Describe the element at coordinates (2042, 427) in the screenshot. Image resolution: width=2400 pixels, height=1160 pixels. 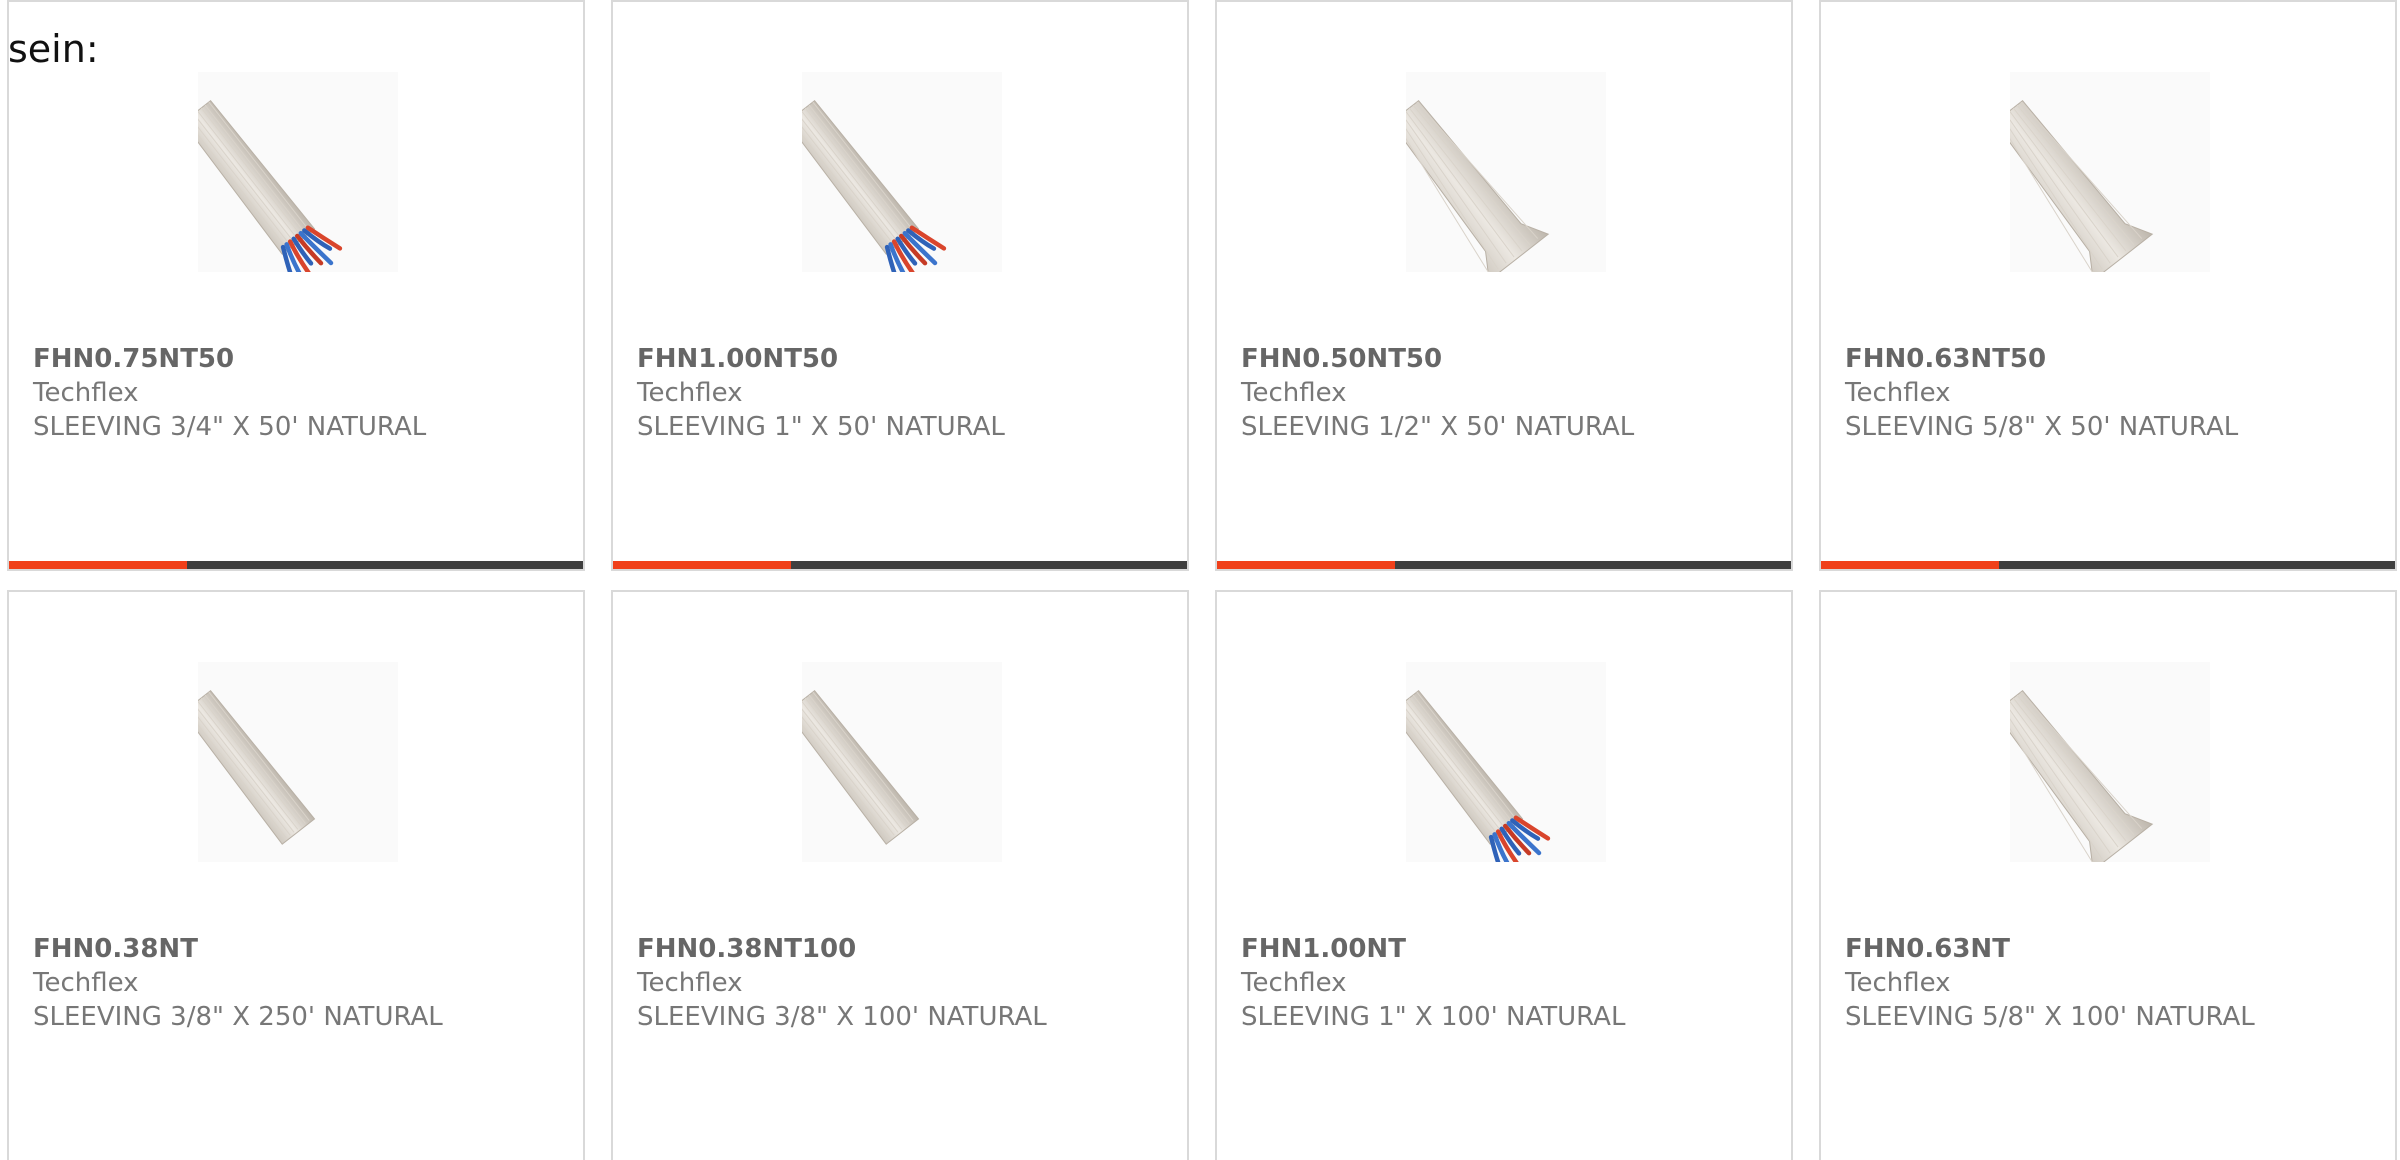
I see `product-description: SLEEVING 5/8" X 50' NATURAL` at that location.